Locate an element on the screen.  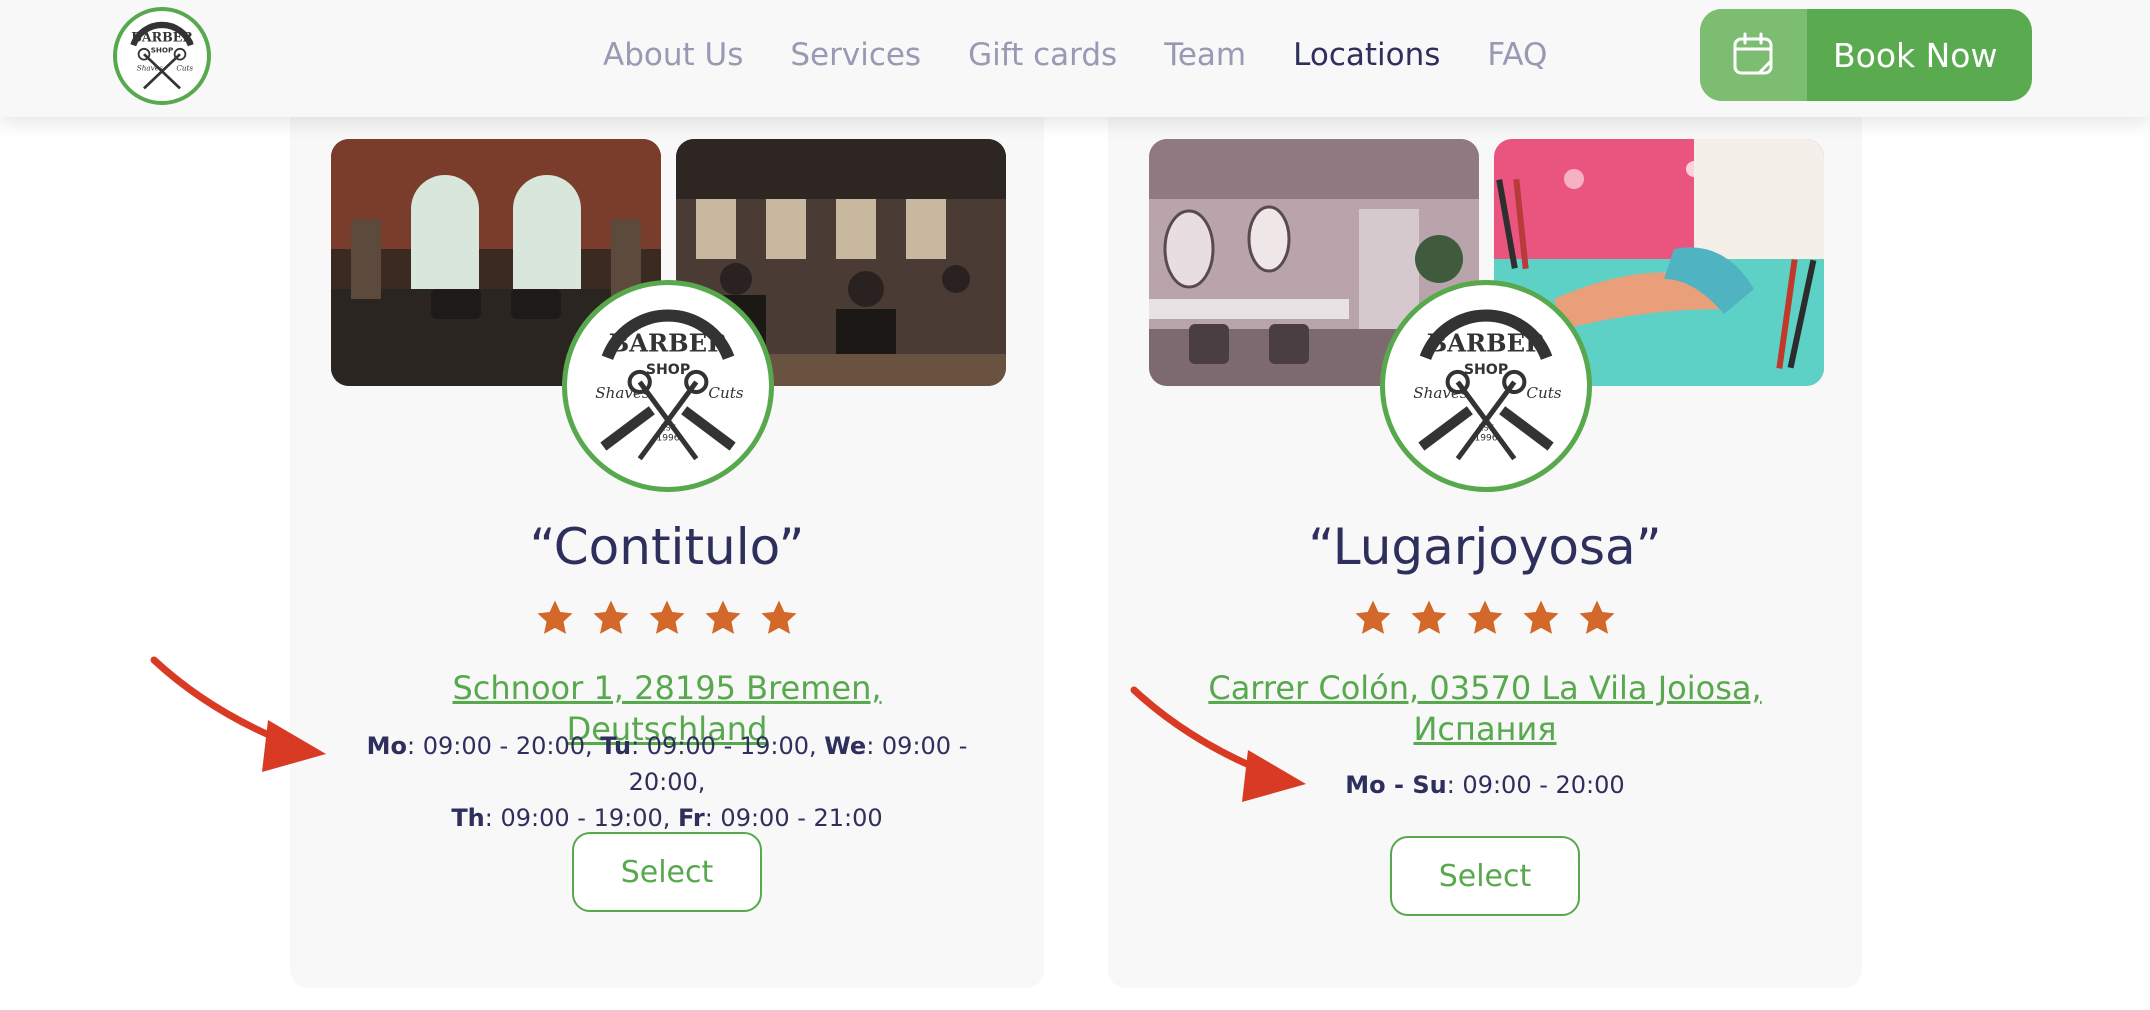
hours-day: Mo is located at coordinates (387, 746).